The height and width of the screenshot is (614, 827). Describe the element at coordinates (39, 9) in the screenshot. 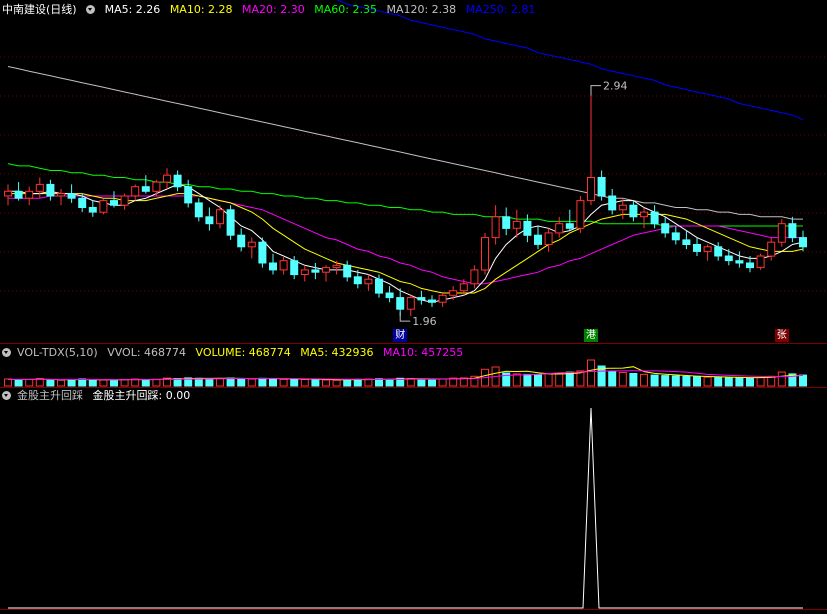

I see `chart-title: 中南建设(日线)` at that location.